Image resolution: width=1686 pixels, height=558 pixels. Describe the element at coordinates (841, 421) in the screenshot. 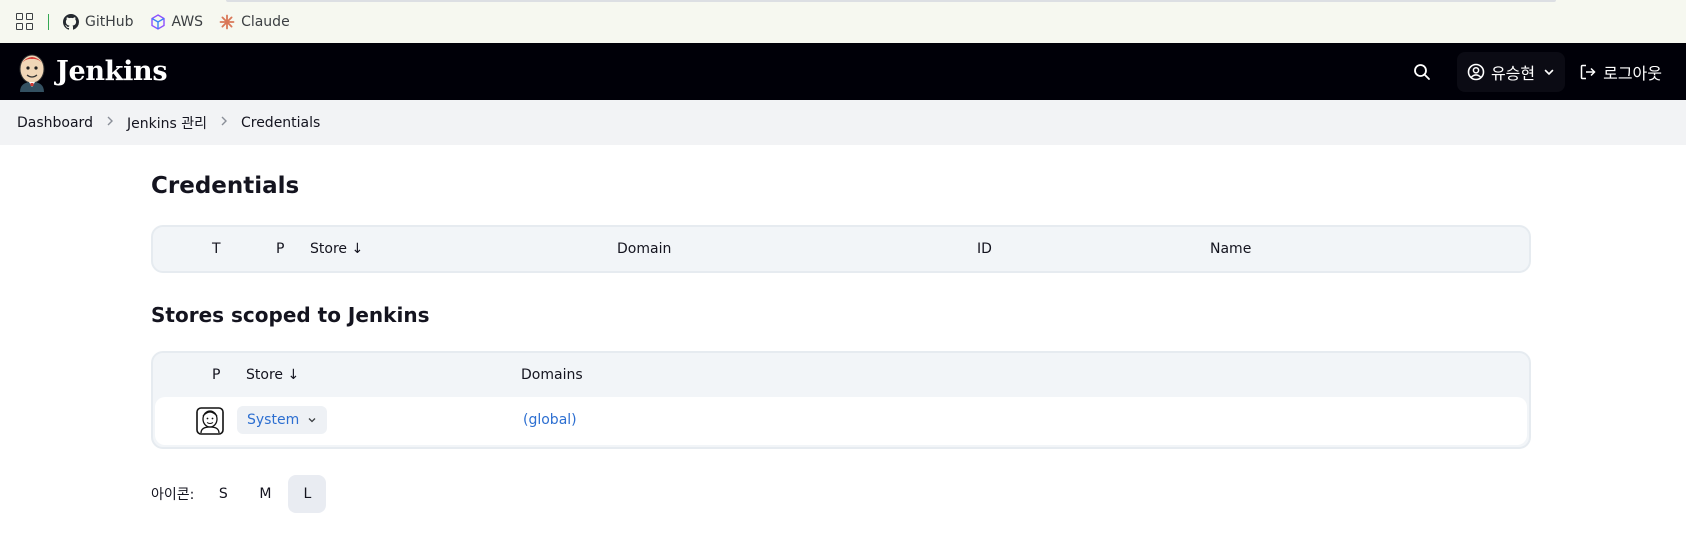

I see `table-row: System (global)` at that location.